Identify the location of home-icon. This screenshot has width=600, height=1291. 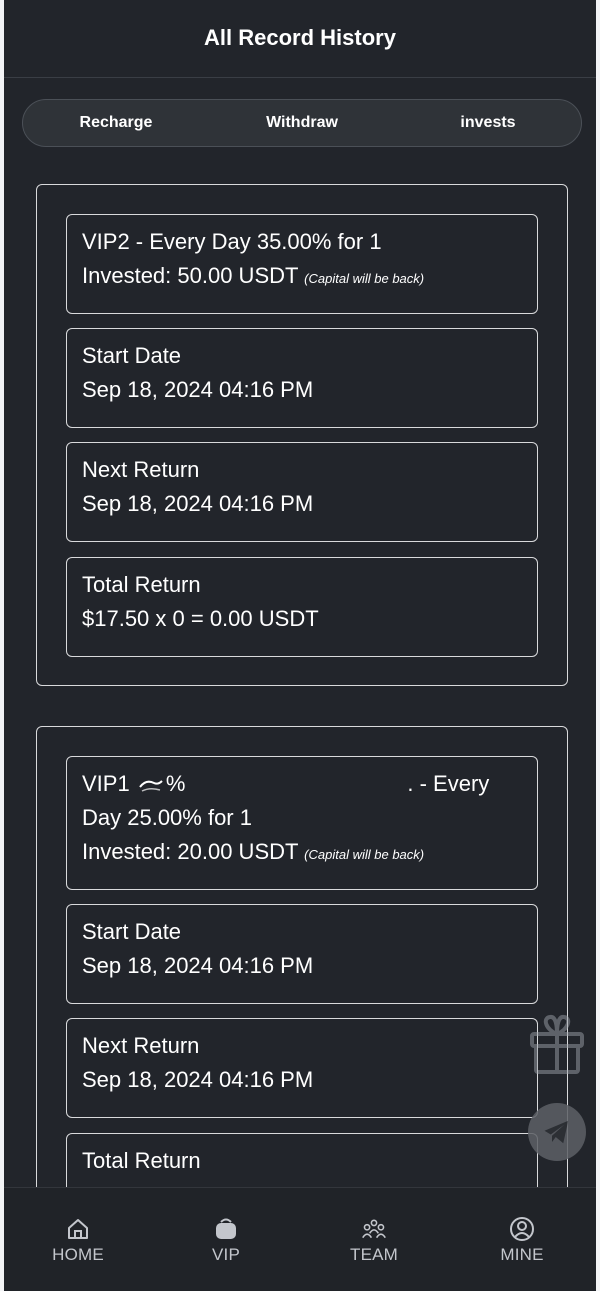
(78, 1229).